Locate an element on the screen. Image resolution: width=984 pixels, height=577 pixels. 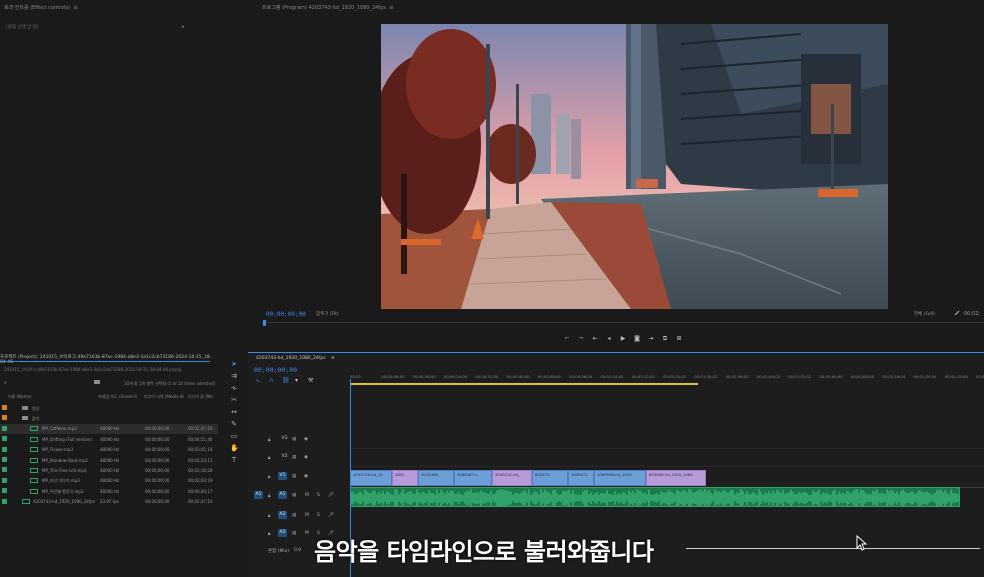
nest-icon: ⤷ is located at coordinates (259, 381).